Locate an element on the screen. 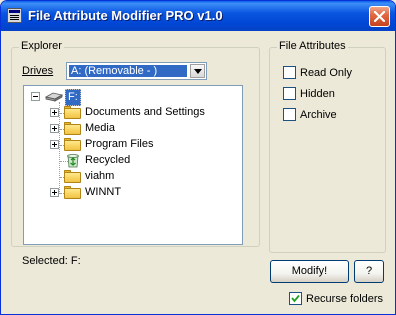 The image size is (396, 315). chevron-down-icon is located at coordinates (198, 71).